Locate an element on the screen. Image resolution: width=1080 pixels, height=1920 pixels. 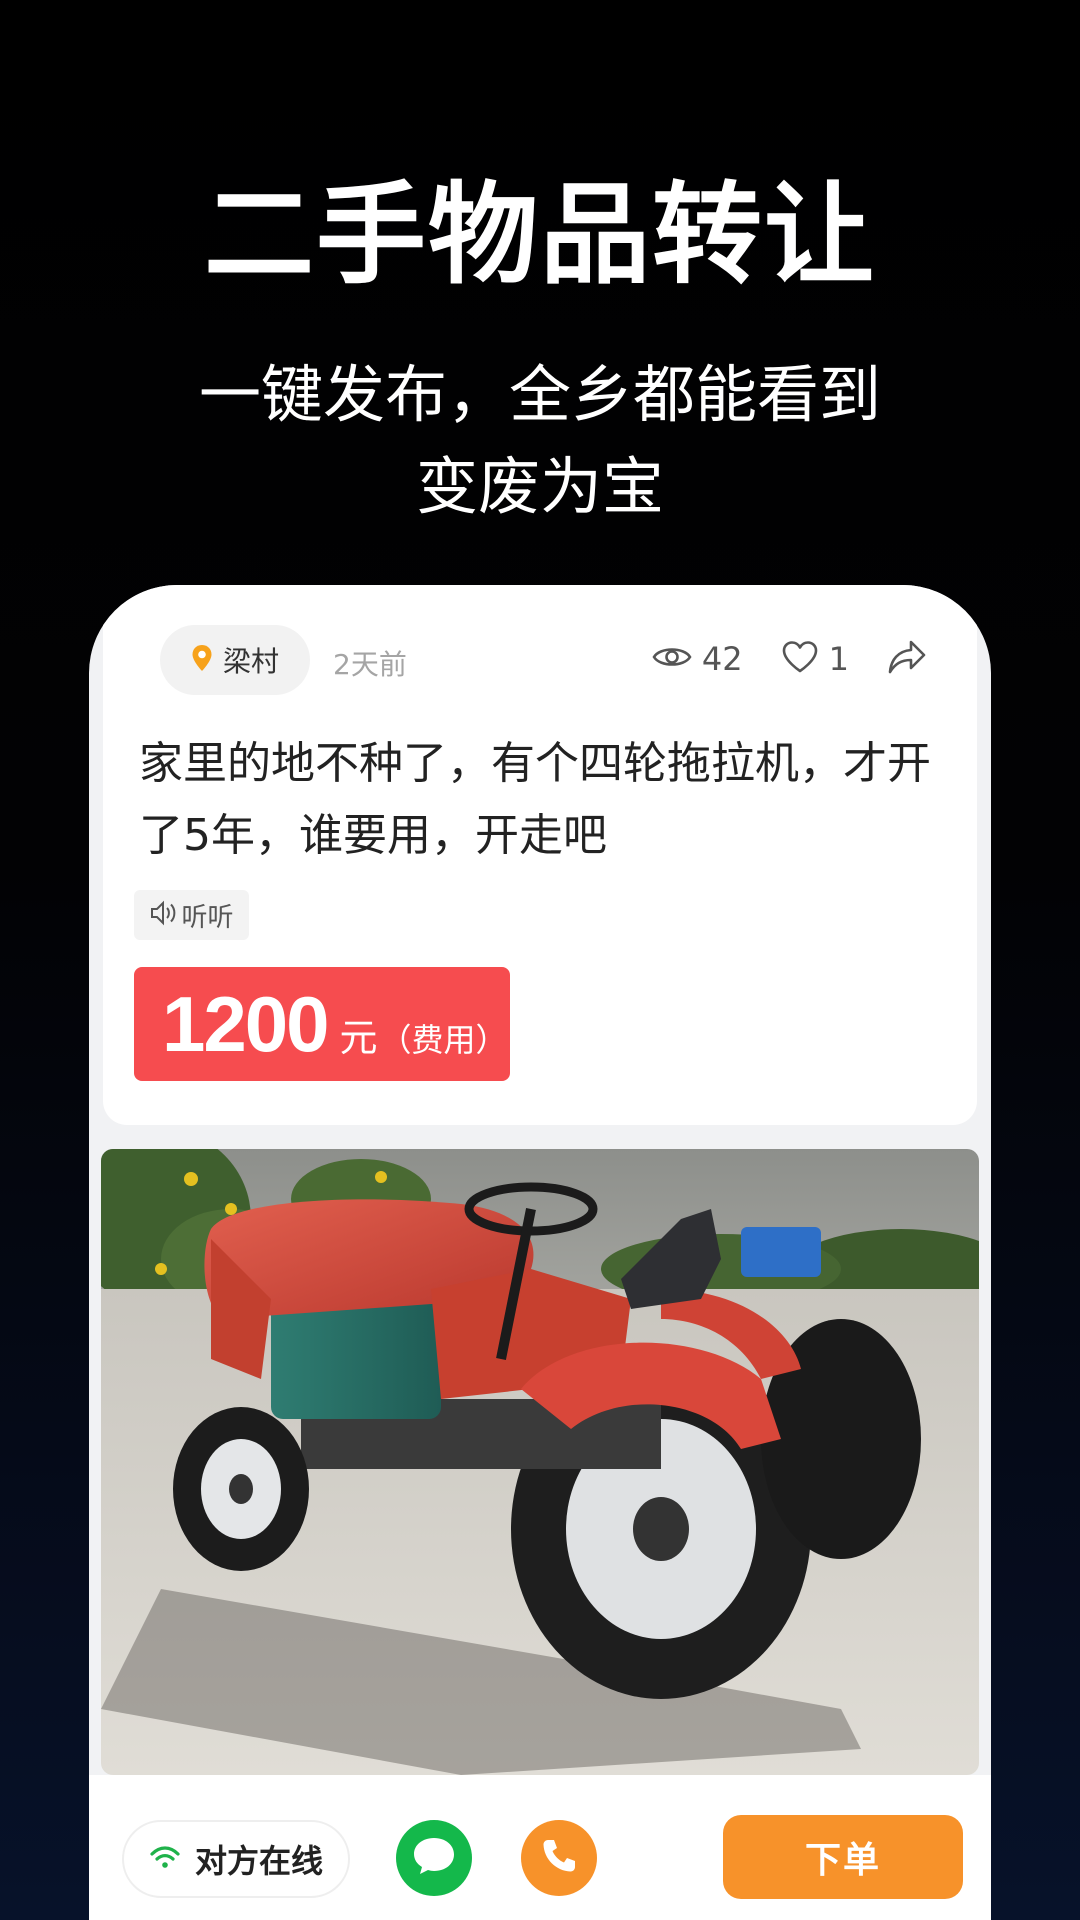
post-time: 2天前 is located at coordinates (370, 664).